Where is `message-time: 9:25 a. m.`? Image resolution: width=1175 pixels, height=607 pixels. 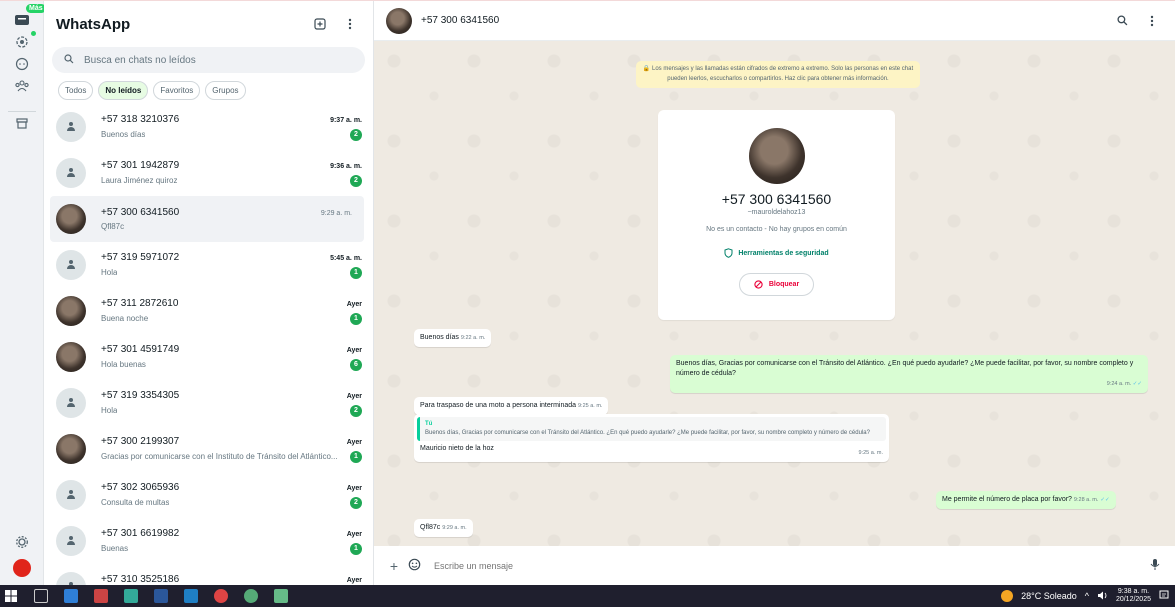 message-time: 9:25 a. m. is located at coordinates (870, 453).